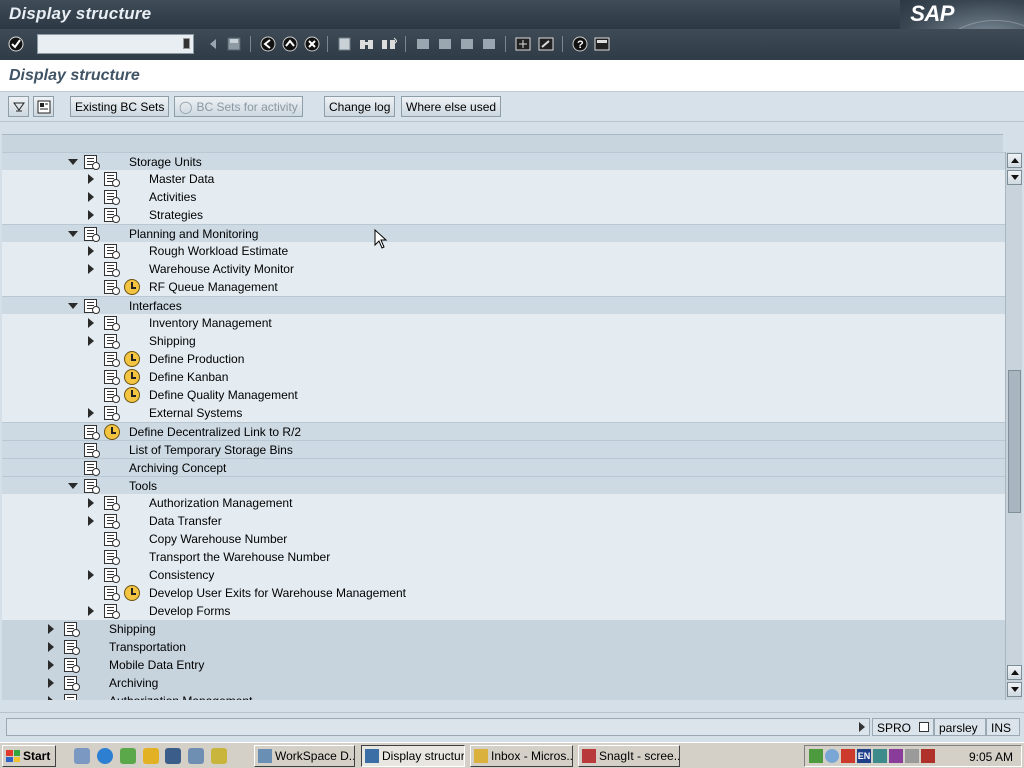 This screenshot has height=768, width=1024. Describe the element at coordinates (181, 575) in the screenshot. I see `tree-node-label: Consistency` at that location.